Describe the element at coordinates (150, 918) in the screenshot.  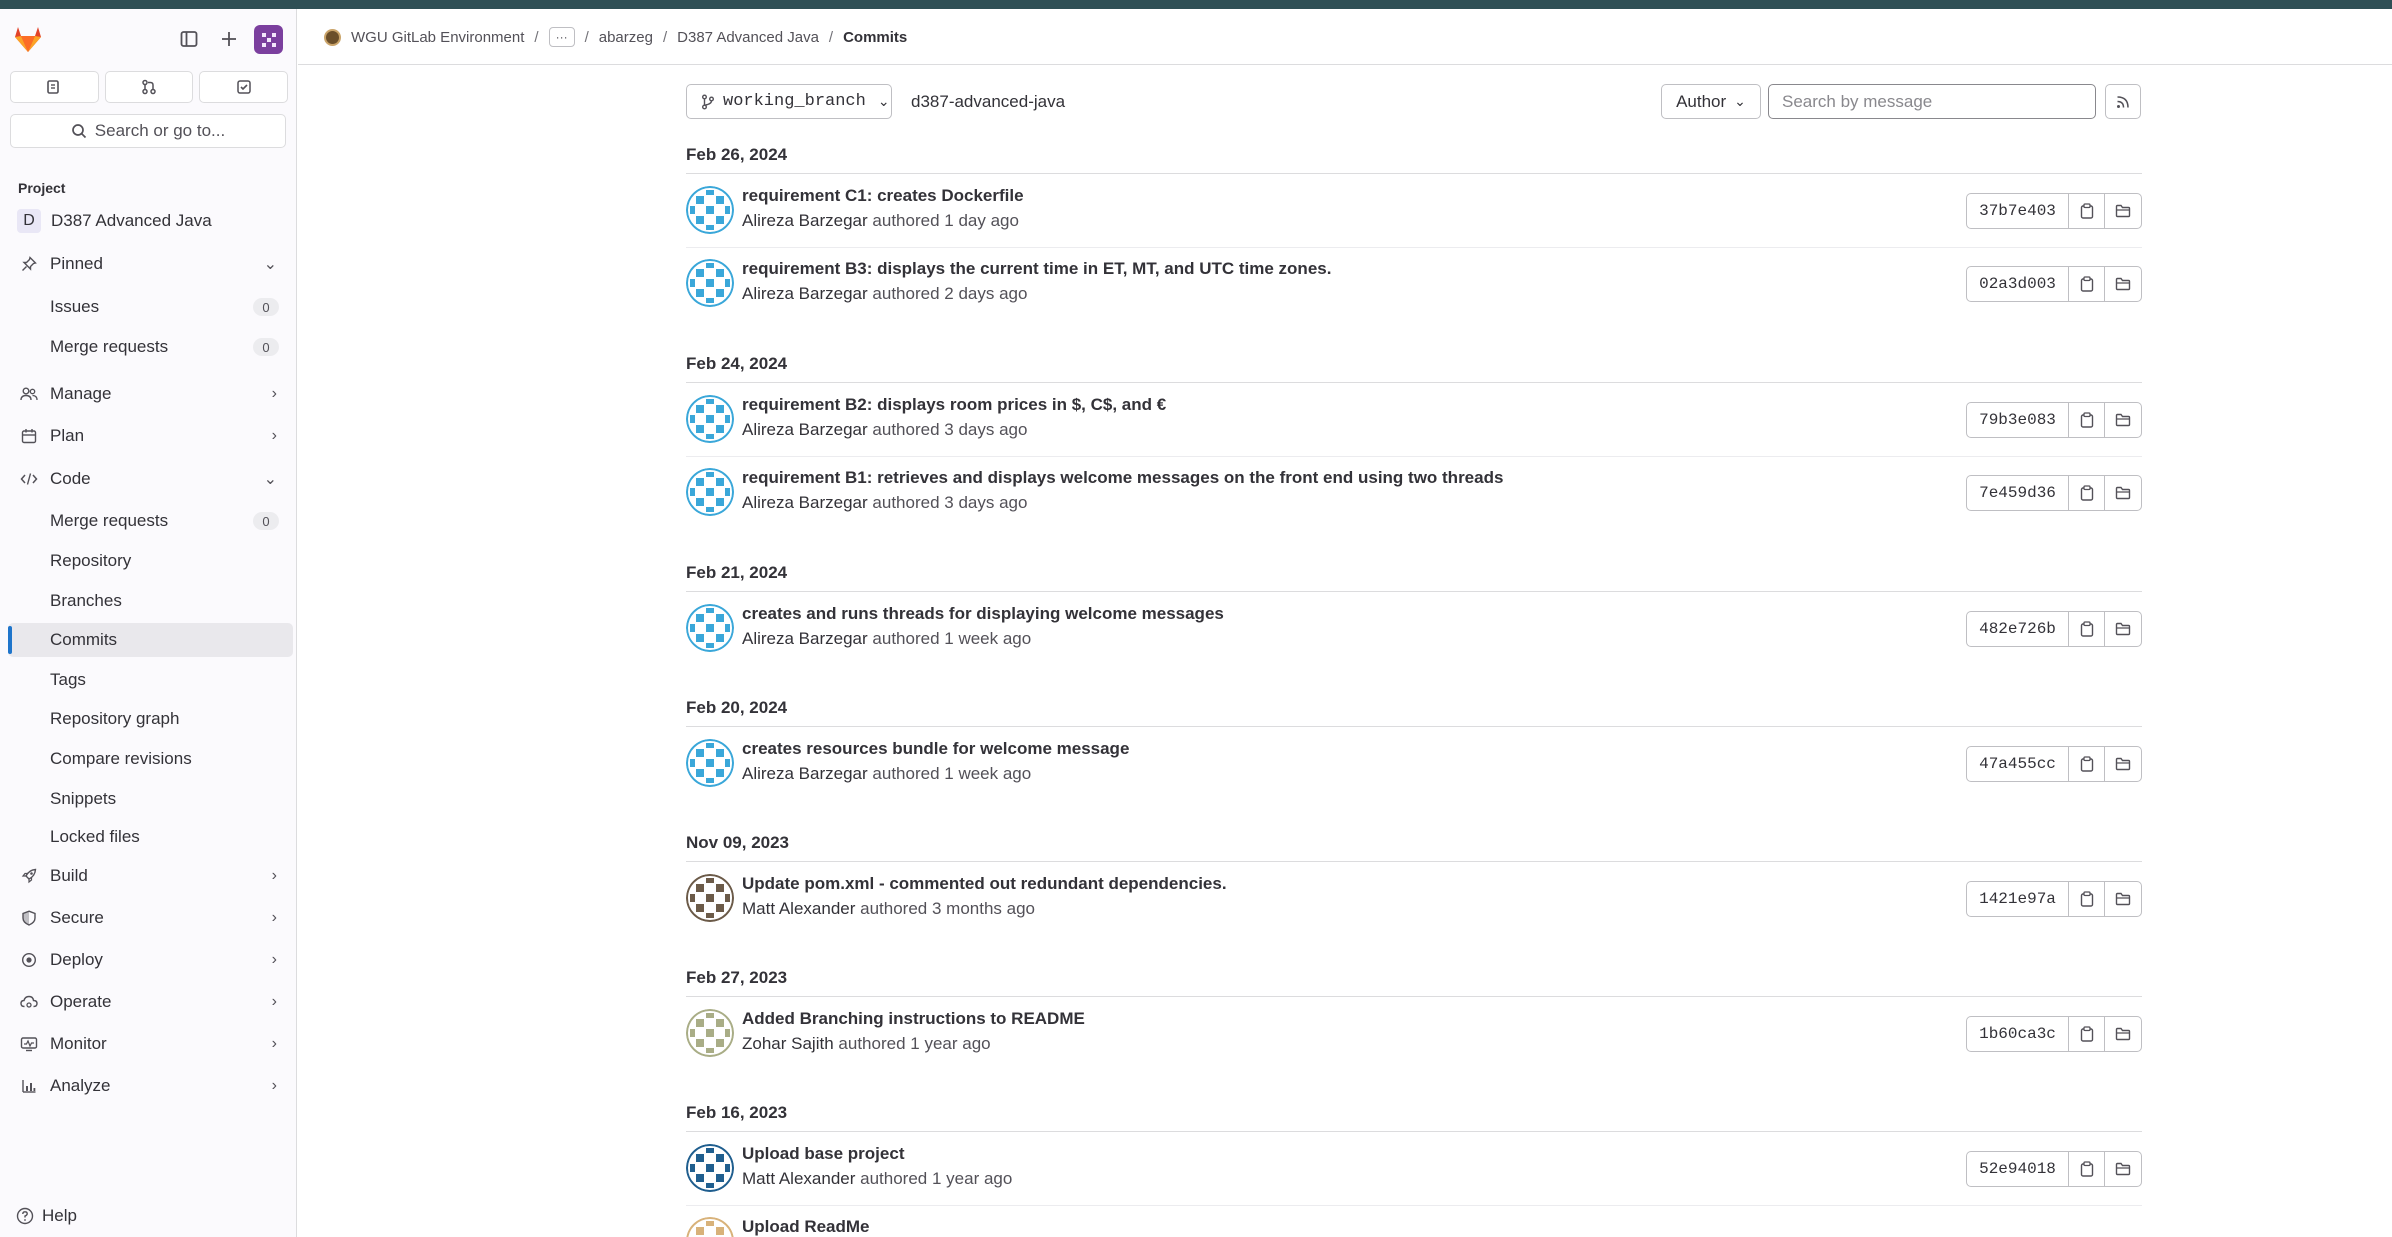
I see `nav-secure: Secure ›` at that location.